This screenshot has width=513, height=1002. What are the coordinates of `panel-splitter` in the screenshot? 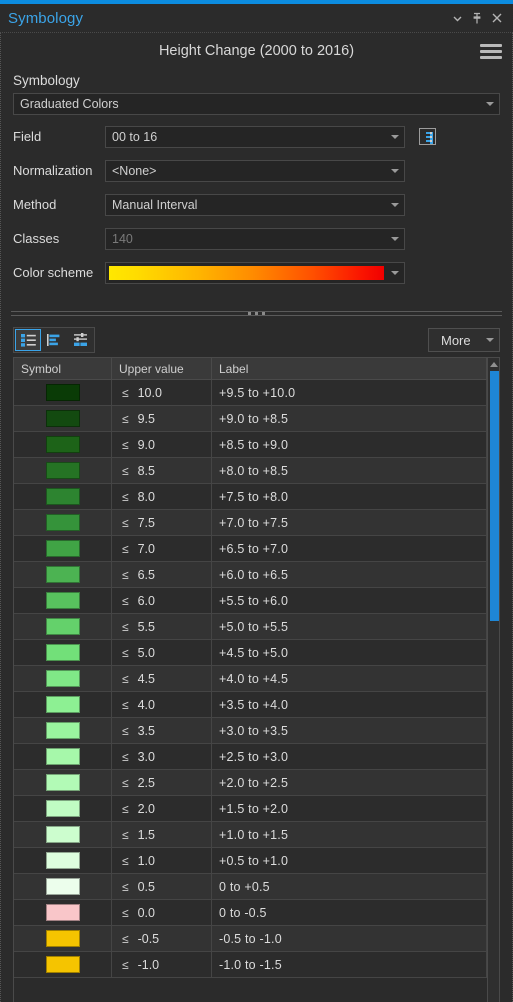 It's located at (256, 313).